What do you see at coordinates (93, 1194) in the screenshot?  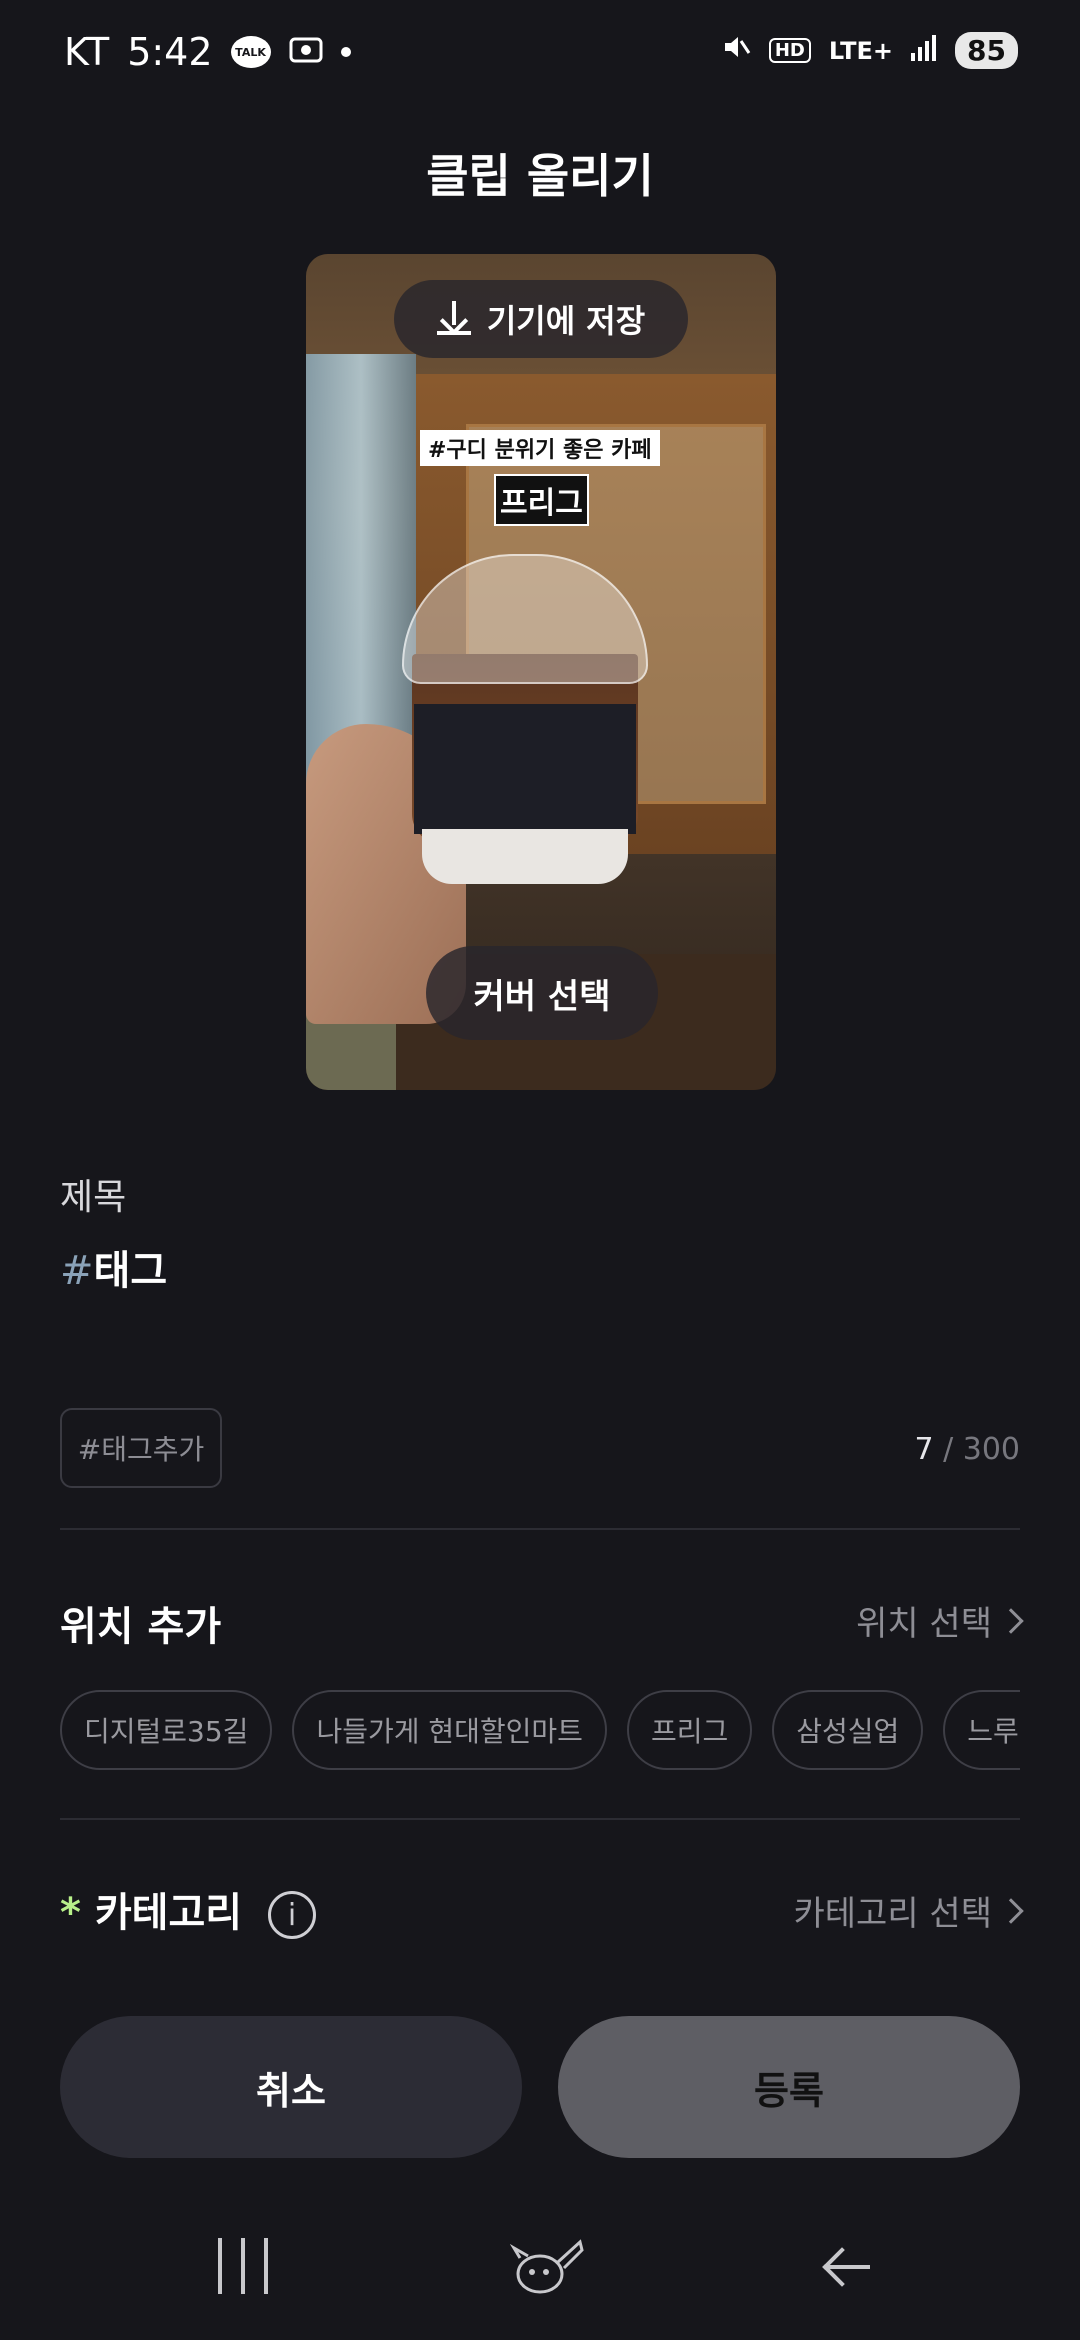 I see `title-input: 제목` at bounding box center [93, 1194].